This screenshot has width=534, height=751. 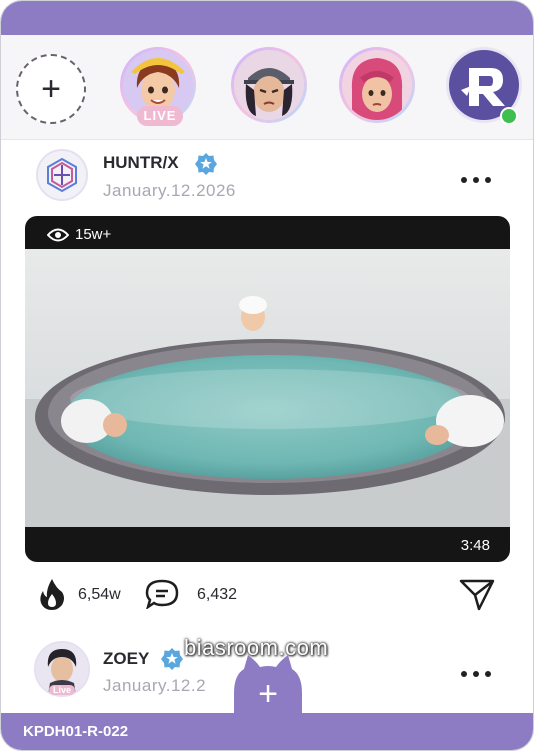 I want to click on create-post-button: +, so click(x=268, y=696).